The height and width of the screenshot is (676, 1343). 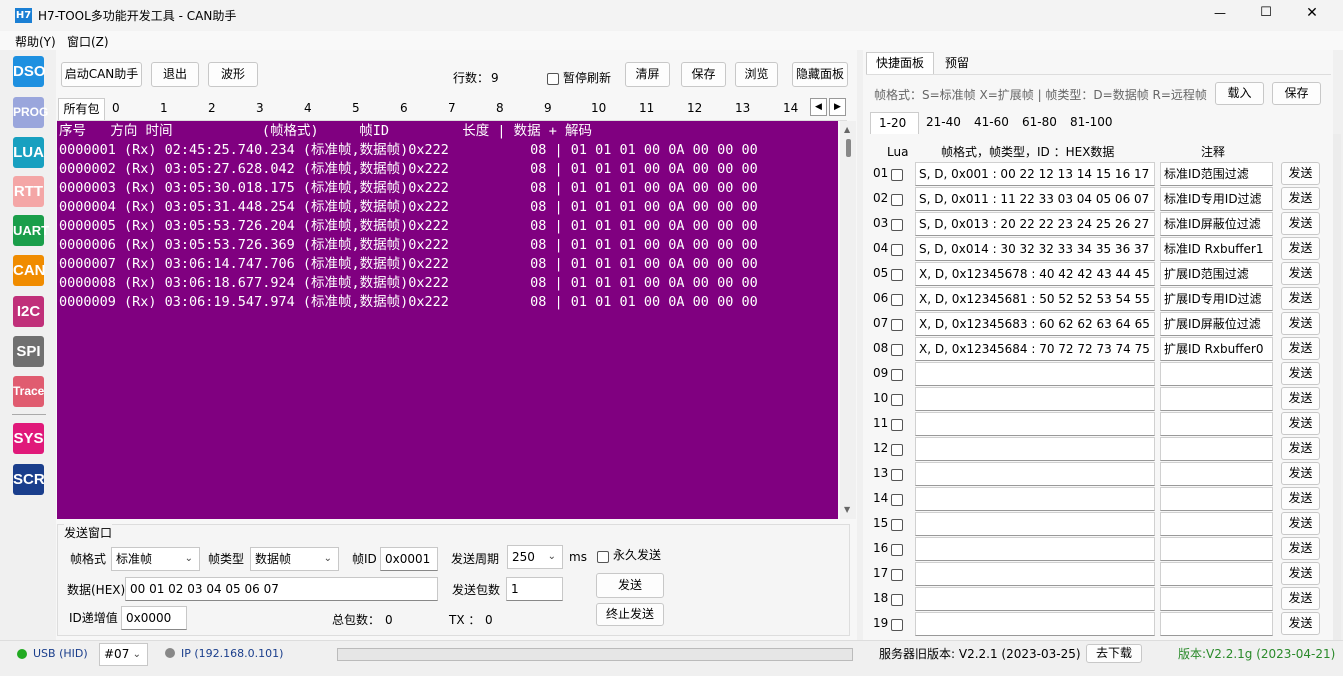 What do you see at coordinates (847, 509) in the screenshot?
I see `scroll-down-icon: ▼` at bounding box center [847, 509].